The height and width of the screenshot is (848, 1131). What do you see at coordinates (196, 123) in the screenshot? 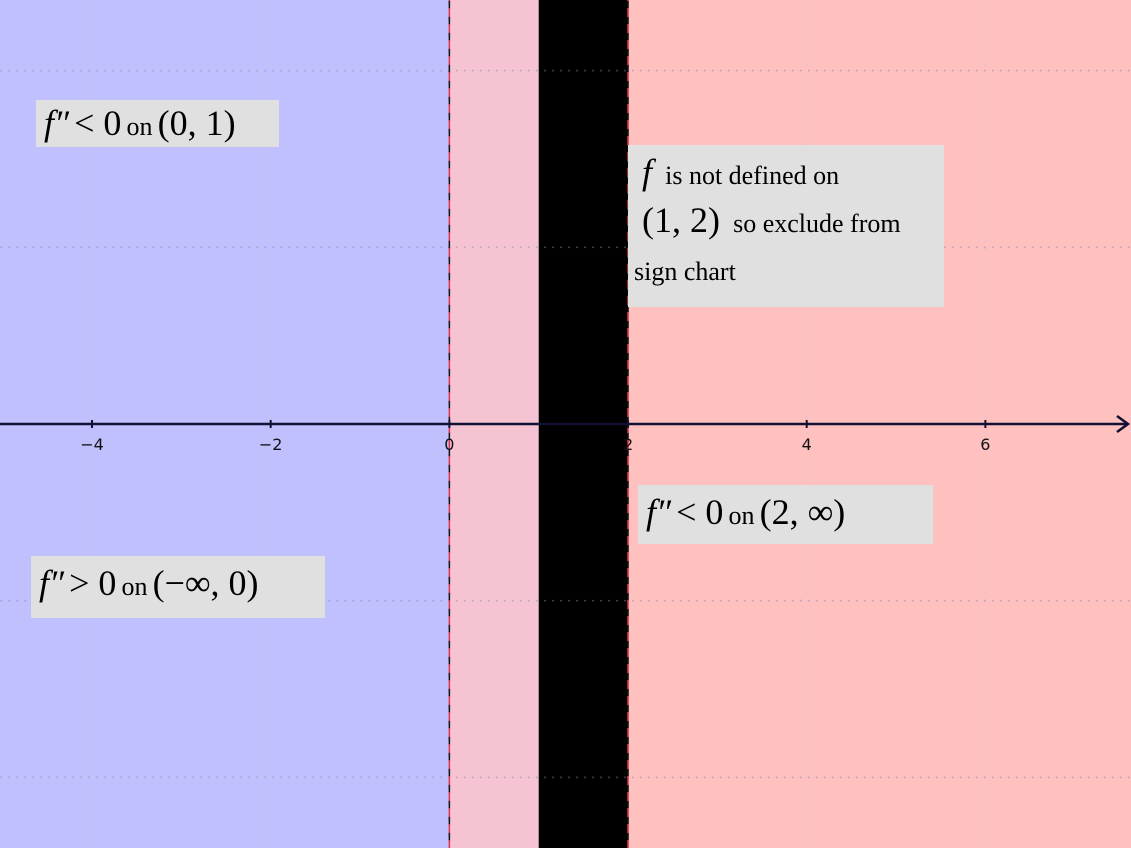
I see `interval: (0, 1)` at bounding box center [196, 123].